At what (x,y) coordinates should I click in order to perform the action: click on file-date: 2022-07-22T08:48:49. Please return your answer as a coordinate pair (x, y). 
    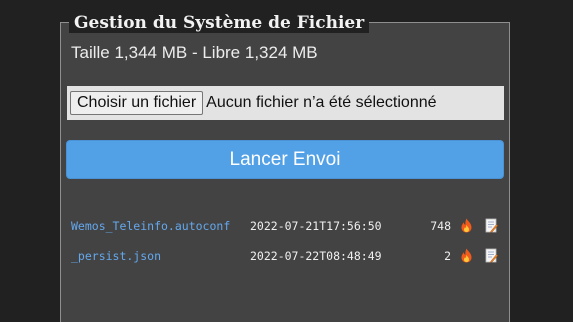
    Looking at the image, I should click on (316, 256).